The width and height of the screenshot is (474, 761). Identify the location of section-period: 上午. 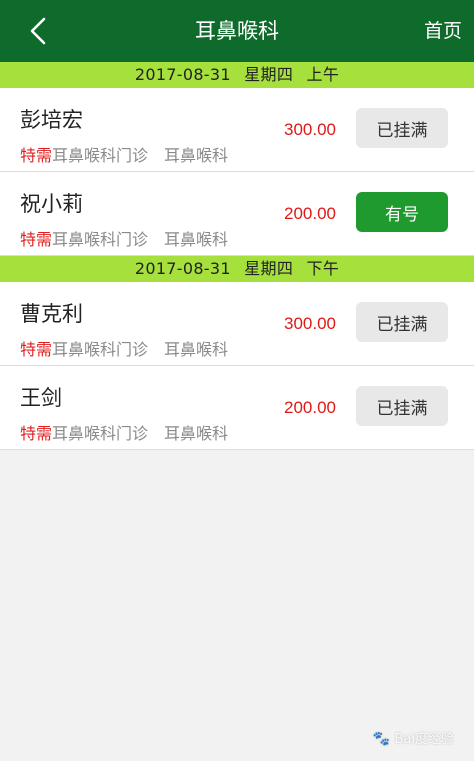
(323, 74).